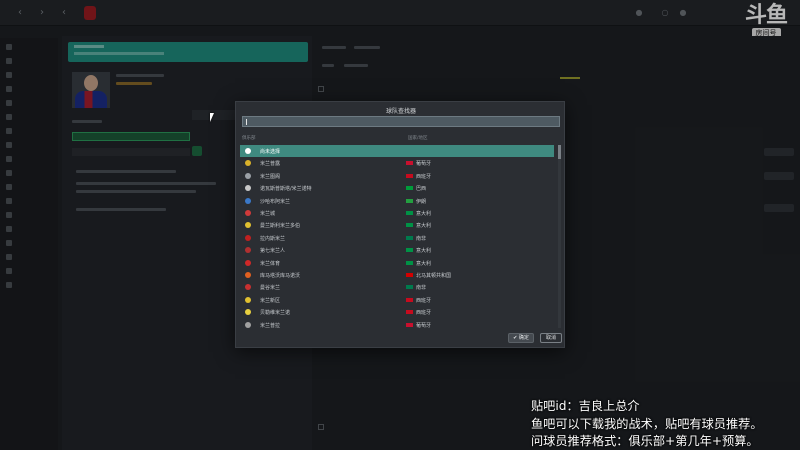 This screenshot has width=800, height=450. What do you see at coordinates (268, 214) in the screenshot?
I see `club-name: 米兰城` at bounding box center [268, 214].